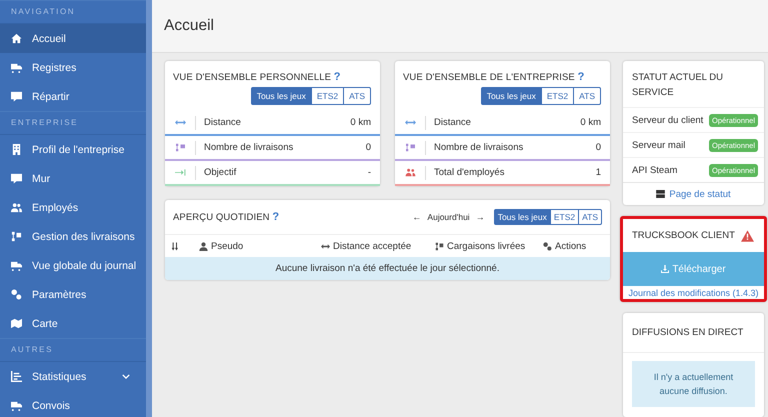  I want to click on download-icon, so click(665, 269).